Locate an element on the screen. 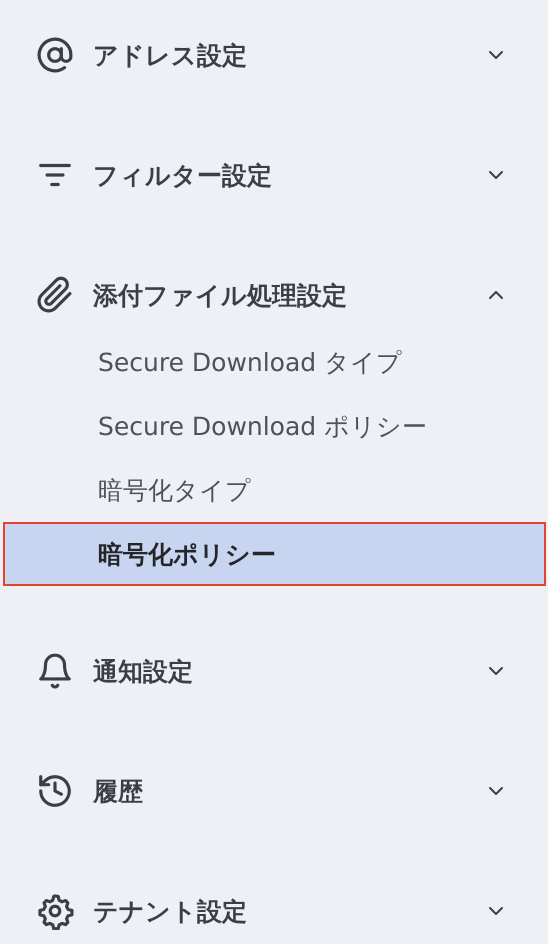 This screenshot has height=944, width=548. section-header: アドレス設定 is located at coordinates (274, 55).